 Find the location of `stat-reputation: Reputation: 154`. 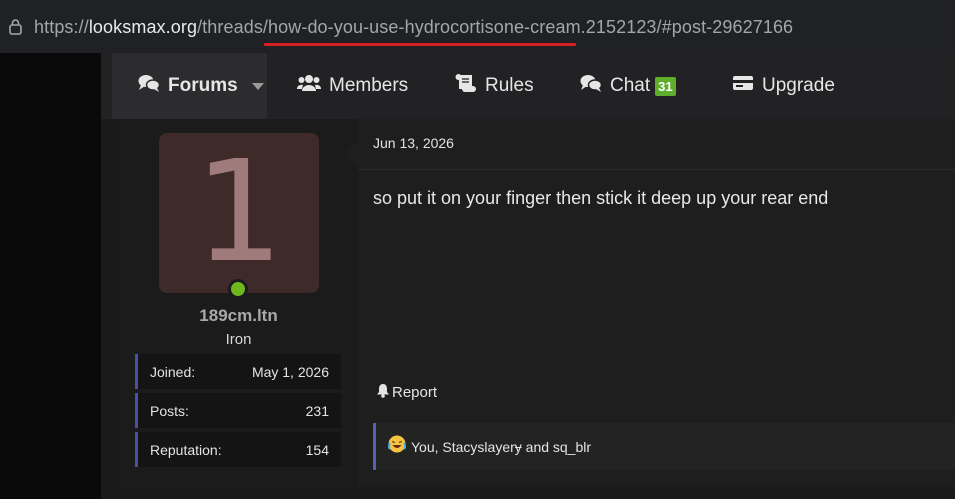

stat-reputation: Reputation: 154 is located at coordinates (238, 449).